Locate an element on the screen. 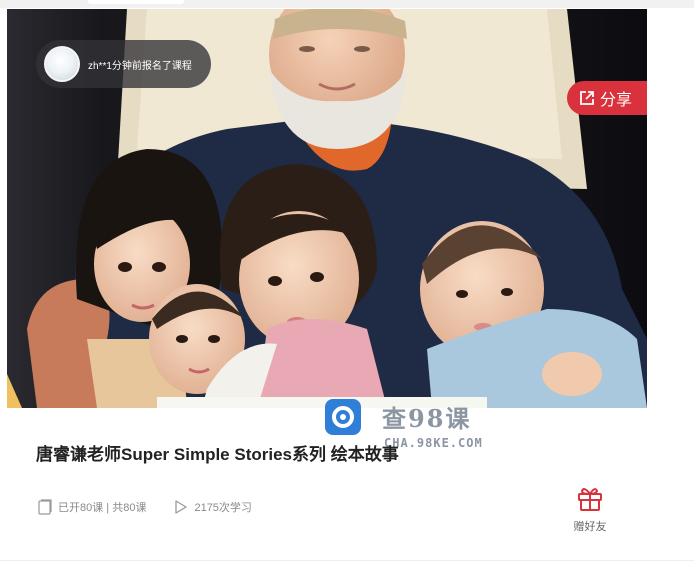 This screenshot has width=694, height=563. watermark-logo-icon is located at coordinates (343, 417).